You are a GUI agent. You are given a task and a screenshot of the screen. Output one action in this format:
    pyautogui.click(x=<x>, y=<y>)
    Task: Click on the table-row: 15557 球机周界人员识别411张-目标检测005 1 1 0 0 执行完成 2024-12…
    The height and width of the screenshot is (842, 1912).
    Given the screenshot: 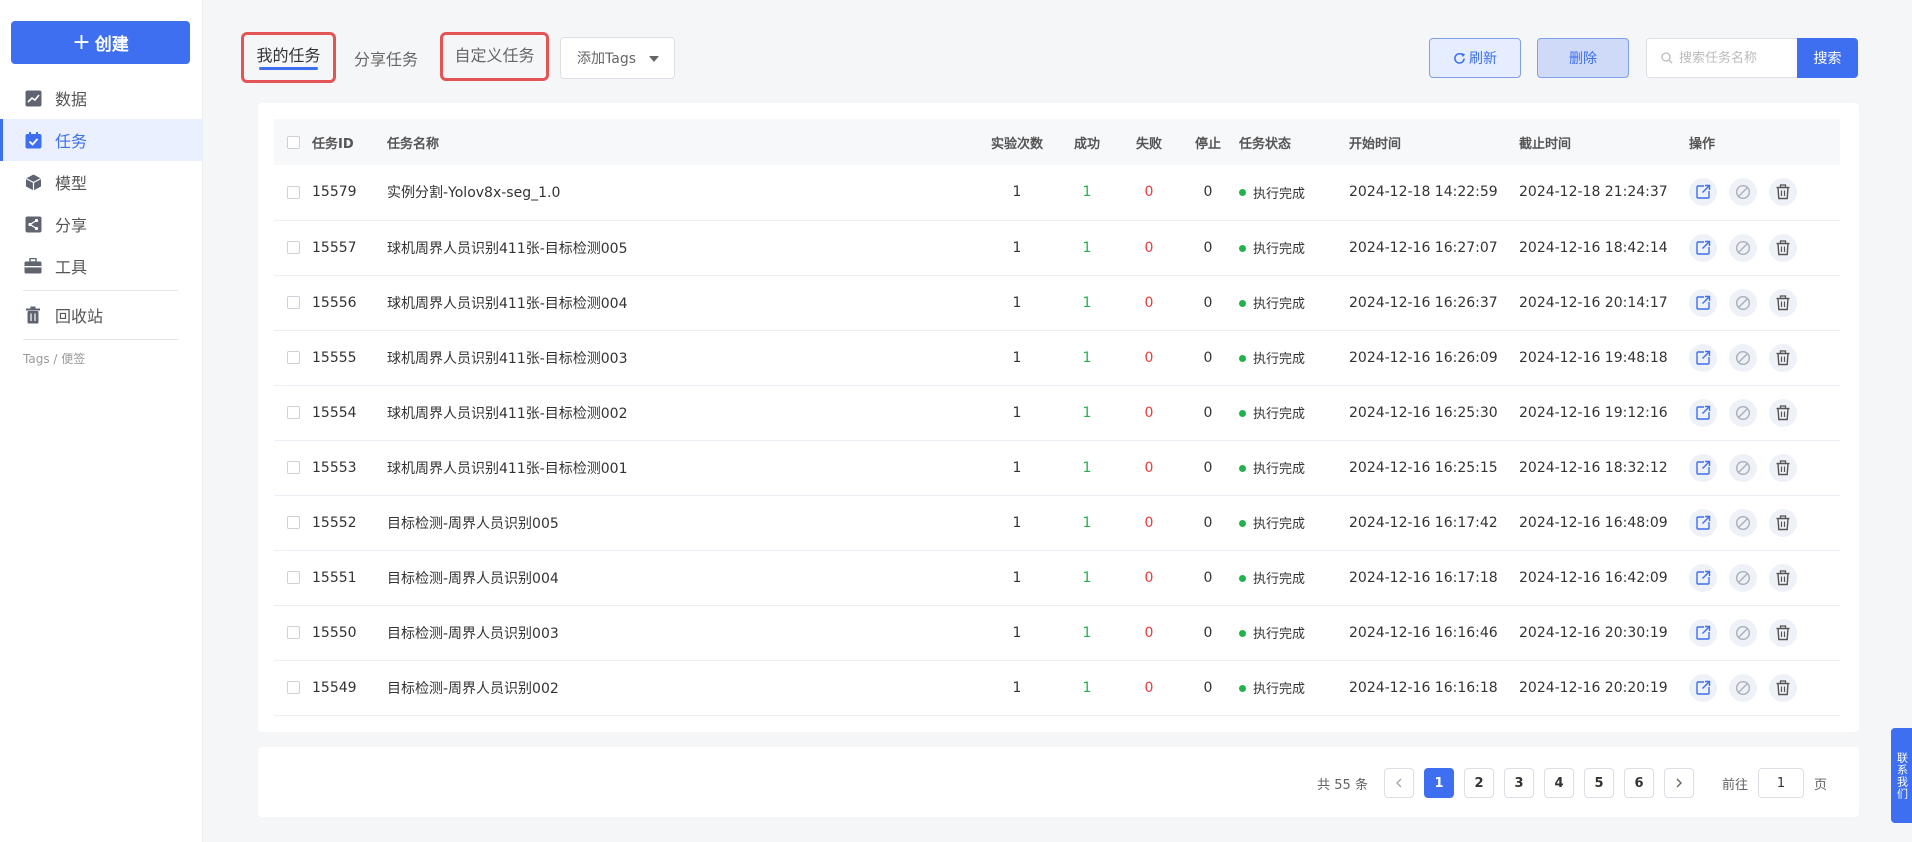 What is the action you would take?
    pyautogui.click(x=1057, y=248)
    